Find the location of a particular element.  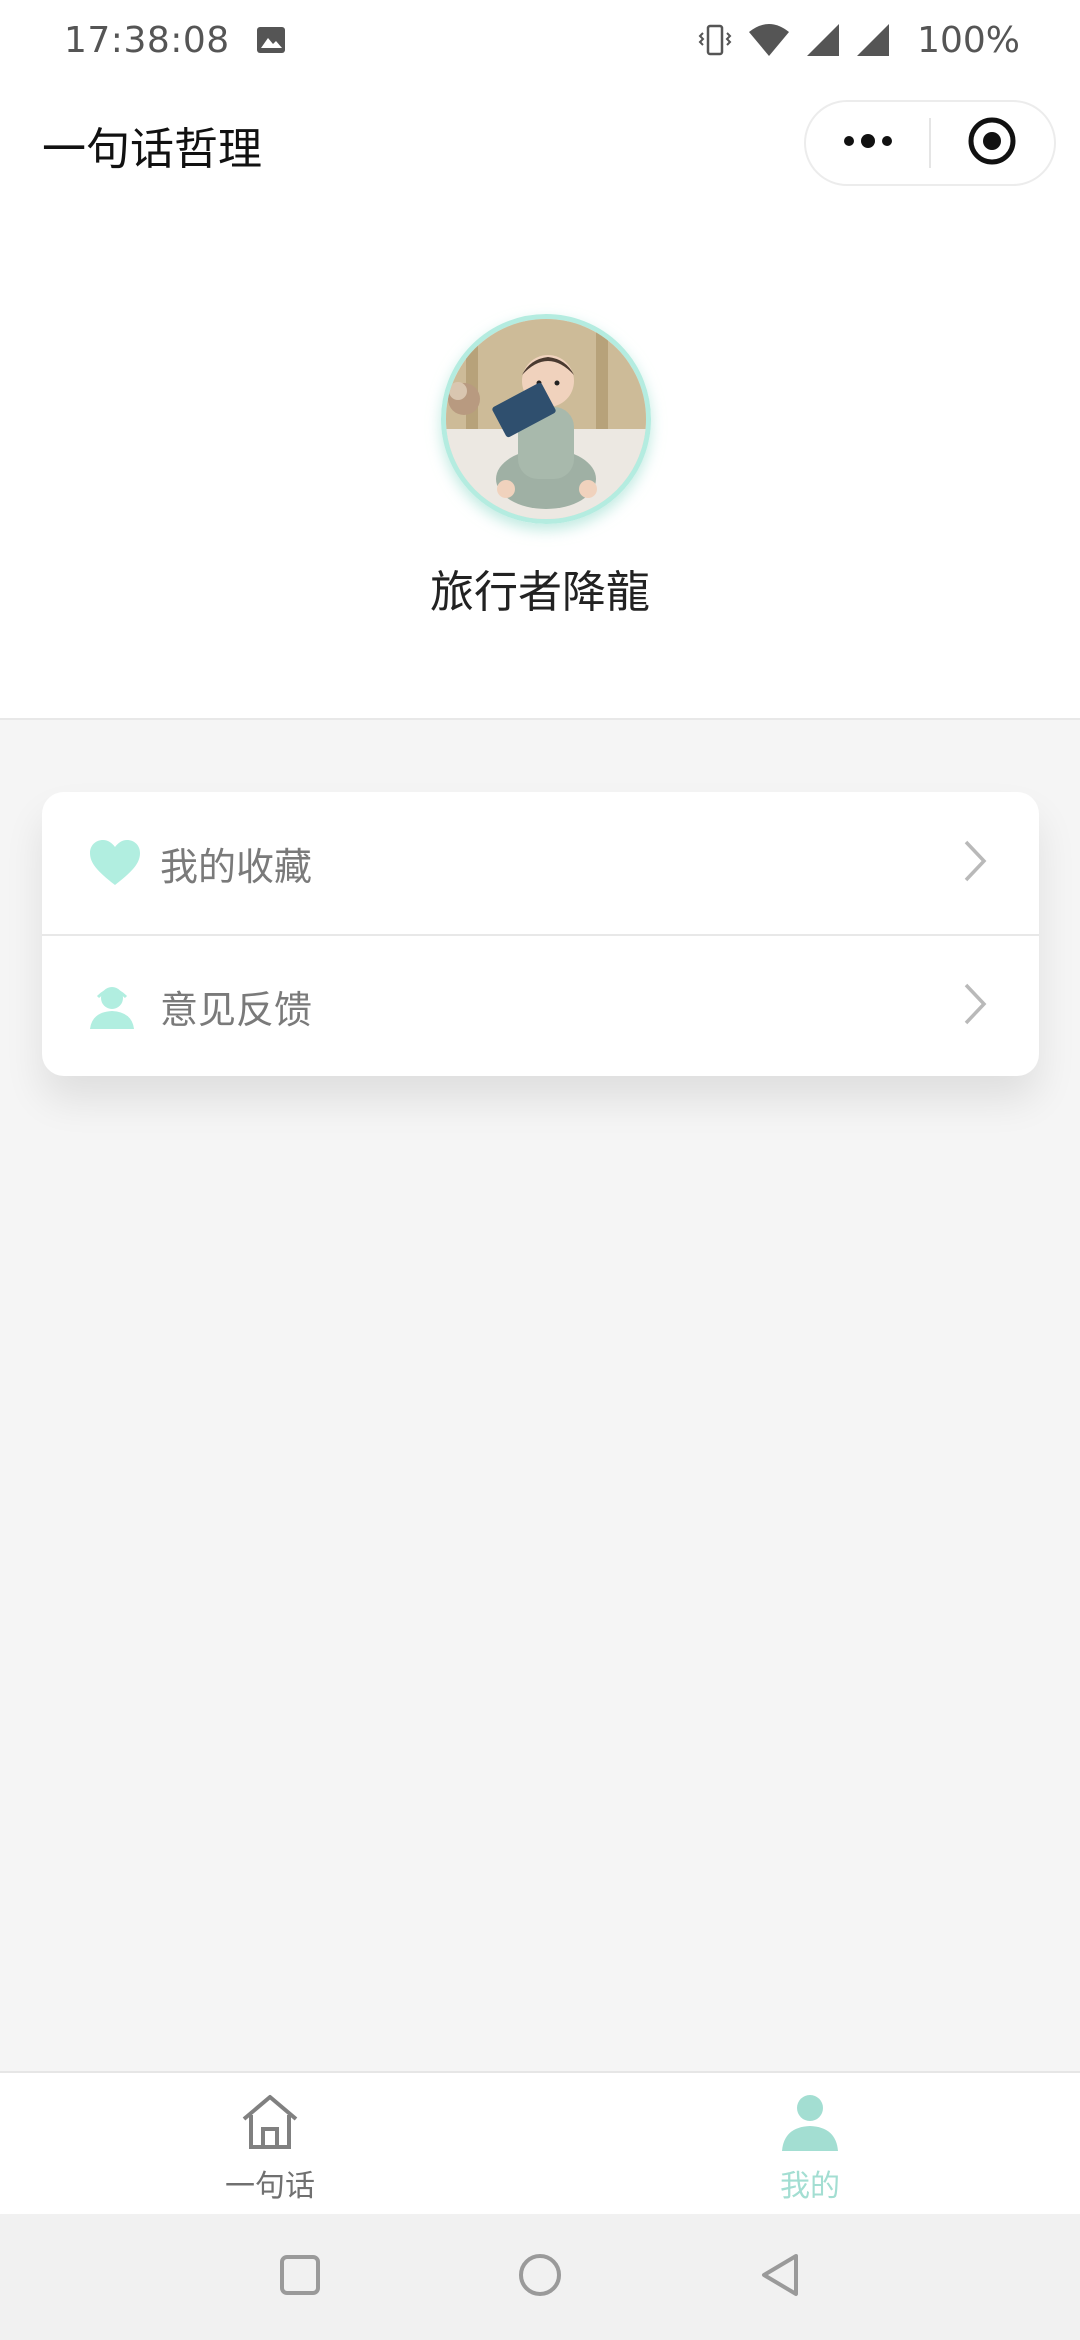

image-icon is located at coordinates (271, 40).